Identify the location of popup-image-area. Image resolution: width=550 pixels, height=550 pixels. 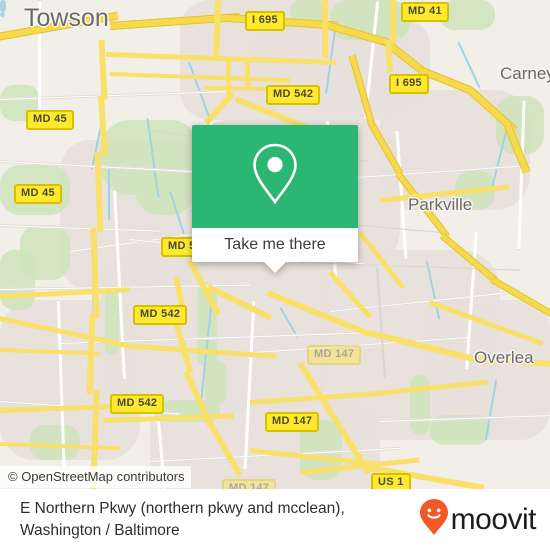
(275, 176).